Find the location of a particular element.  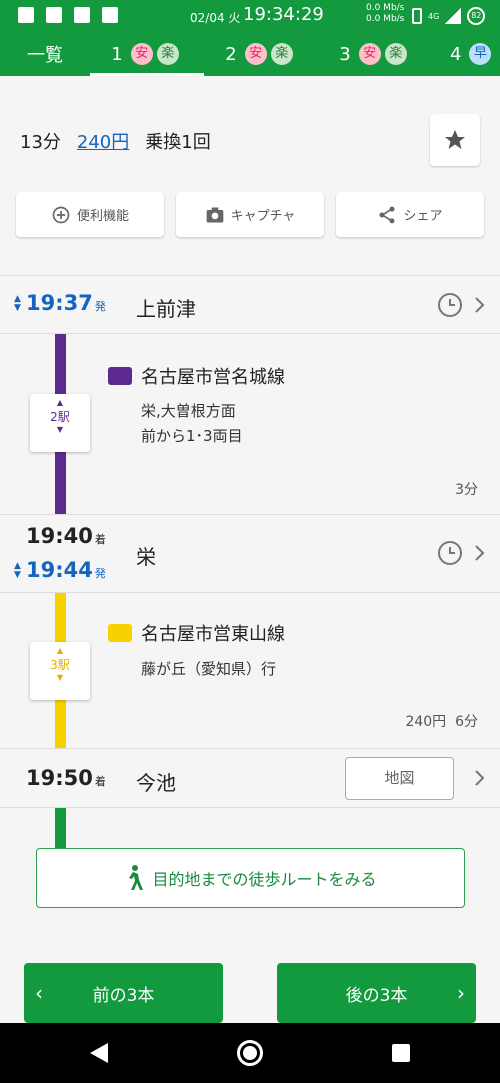

stop-count-toggle: ▲ 2駅 ▼ is located at coordinates (60, 423).